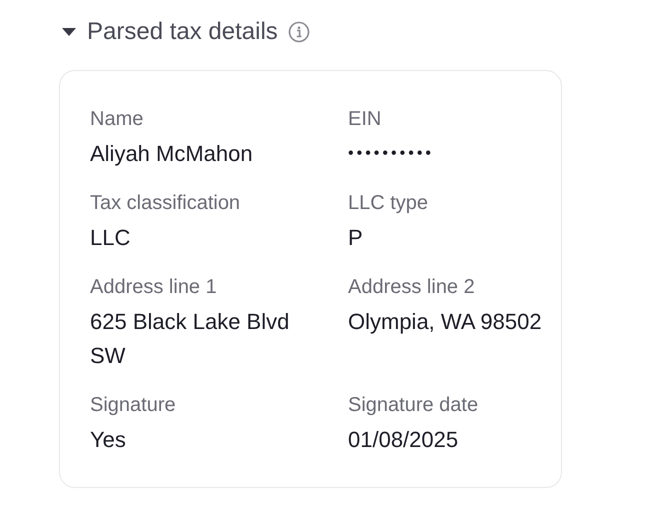 The image size is (650, 522). Describe the element at coordinates (69, 32) in the screenshot. I see `collapse-toggle-icon` at that location.